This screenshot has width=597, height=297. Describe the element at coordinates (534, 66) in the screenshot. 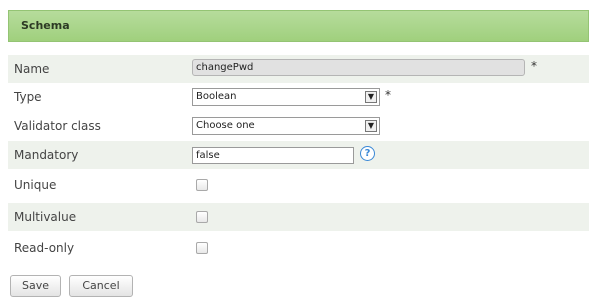

I see `name-required-marker: *` at that location.